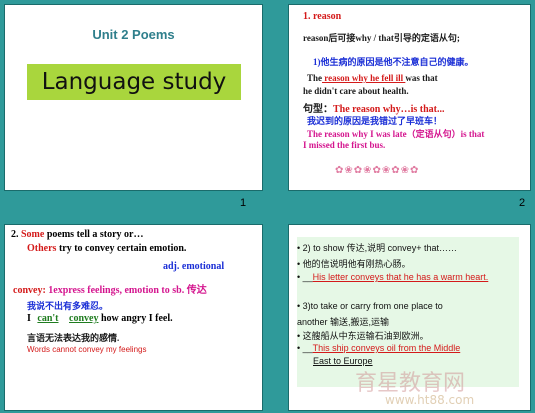 The image size is (535, 413). Describe the element at coordinates (73, 338) in the screenshot. I see `example-cn-2: 言语无法表达我的感情.` at that location.